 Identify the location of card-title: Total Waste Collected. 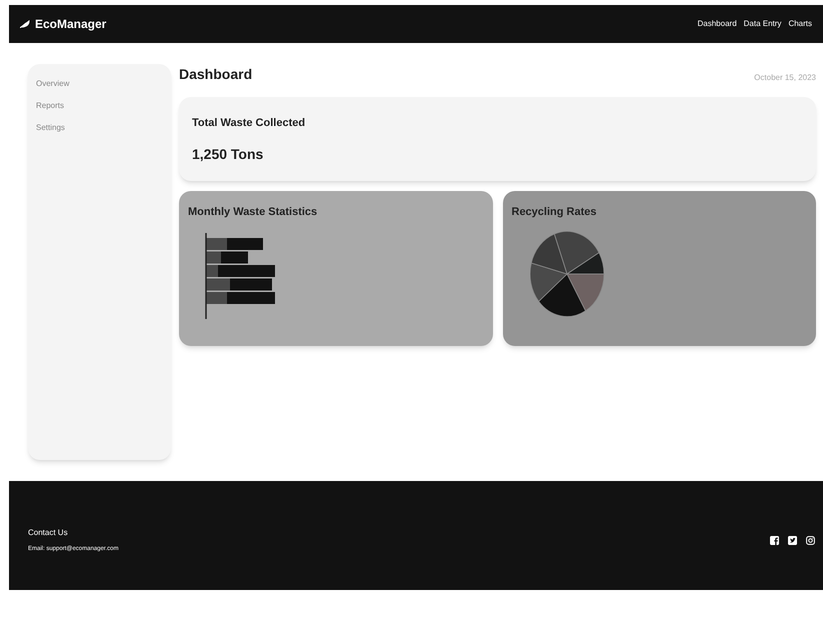
(249, 123).